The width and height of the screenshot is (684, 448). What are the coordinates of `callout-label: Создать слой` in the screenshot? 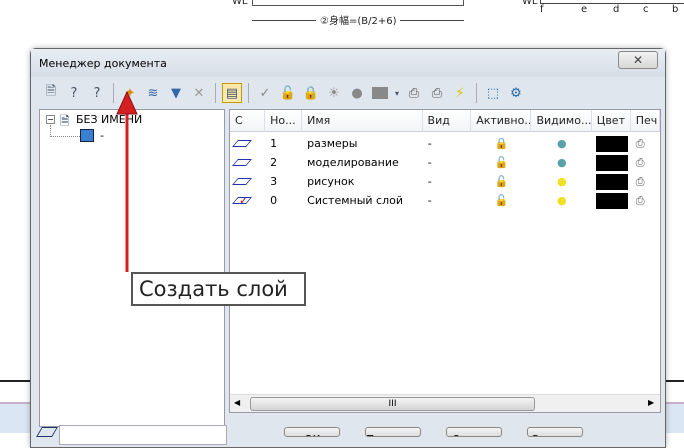 It's located at (218, 289).